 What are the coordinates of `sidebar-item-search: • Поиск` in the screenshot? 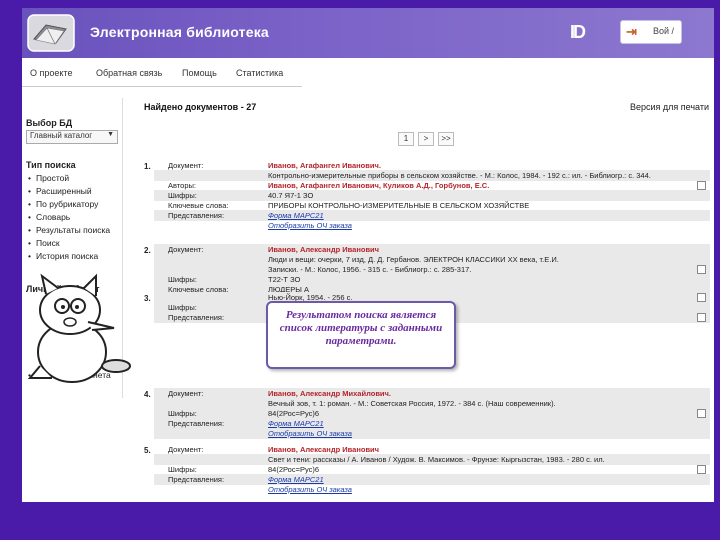 It's located at (44, 243).